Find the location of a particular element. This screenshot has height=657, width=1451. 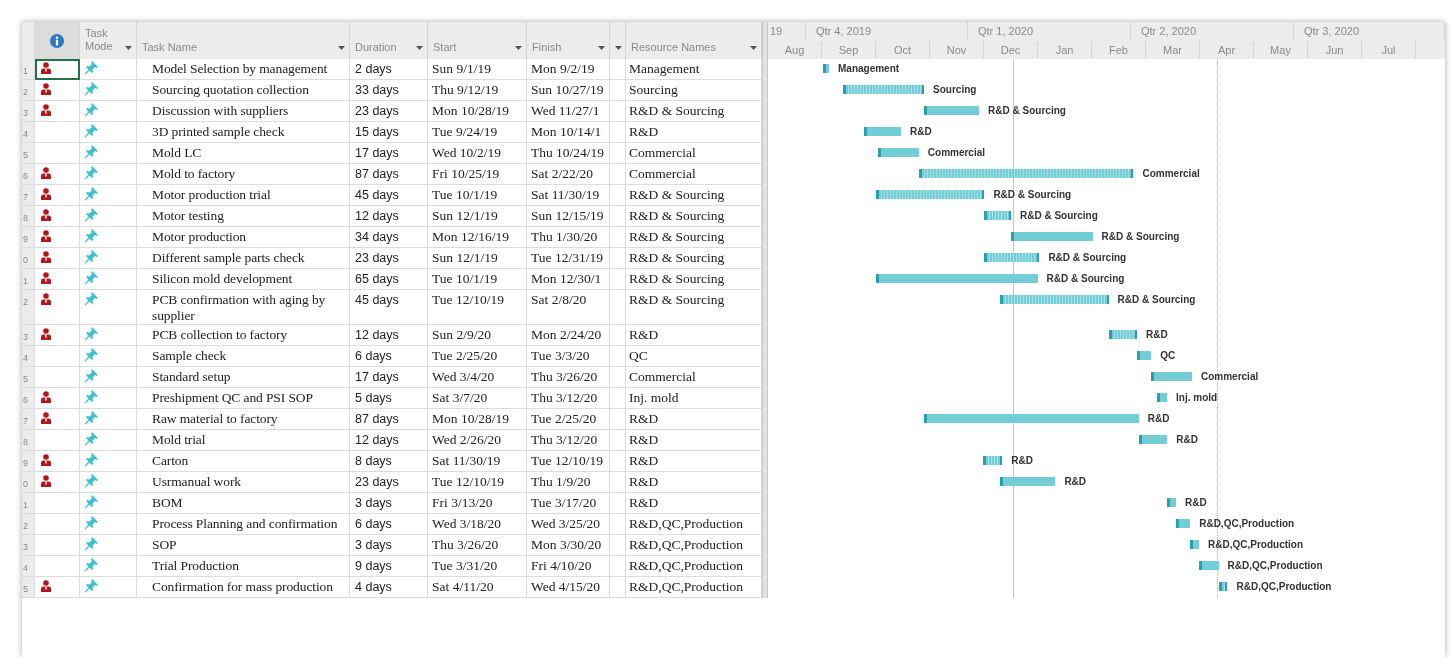

task-name: Motor production is located at coordinates (199, 236).